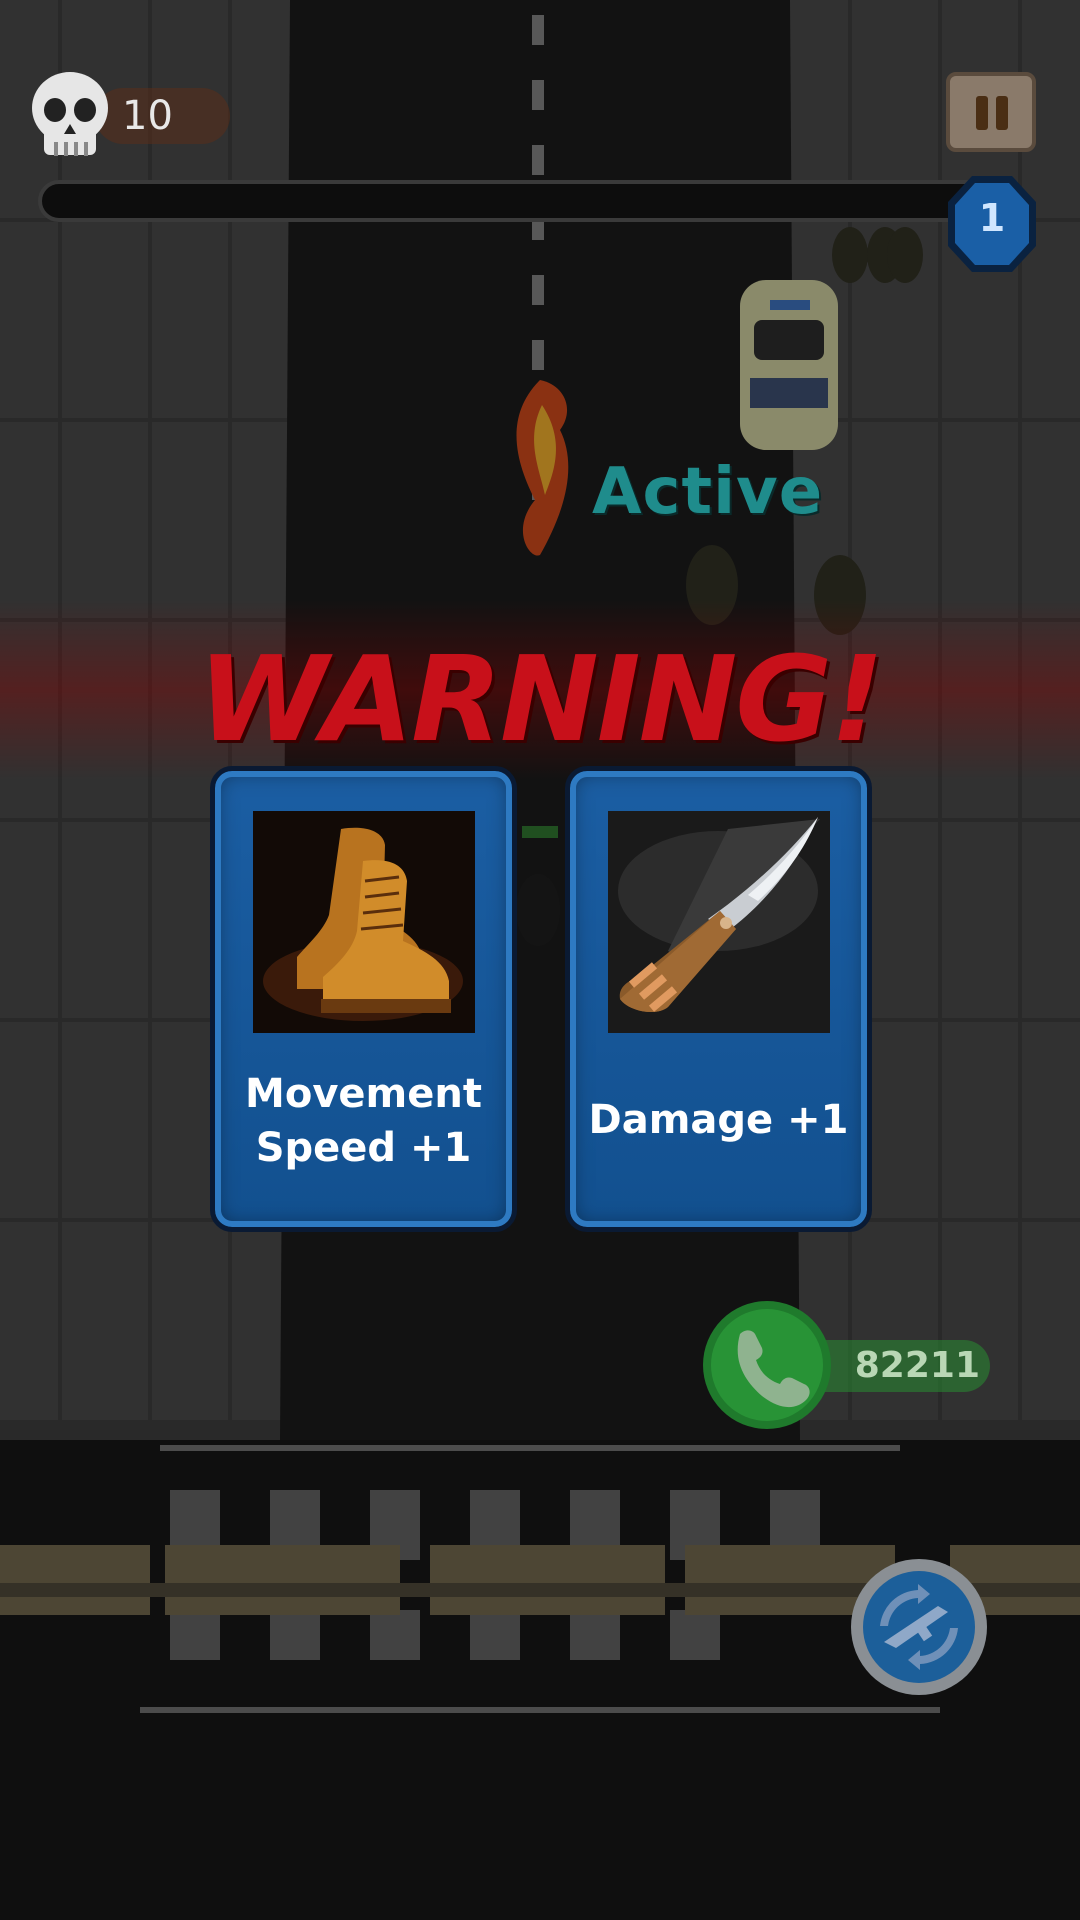 The height and width of the screenshot is (1920, 1080). Describe the element at coordinates (767, 1365) in the screenshot. I see `phone-button` at that location.